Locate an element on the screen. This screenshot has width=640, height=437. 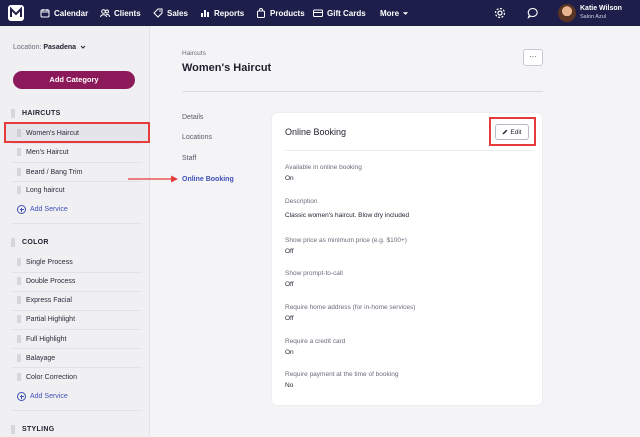
nav-clients: Clients is located at coordinates (120, 13).